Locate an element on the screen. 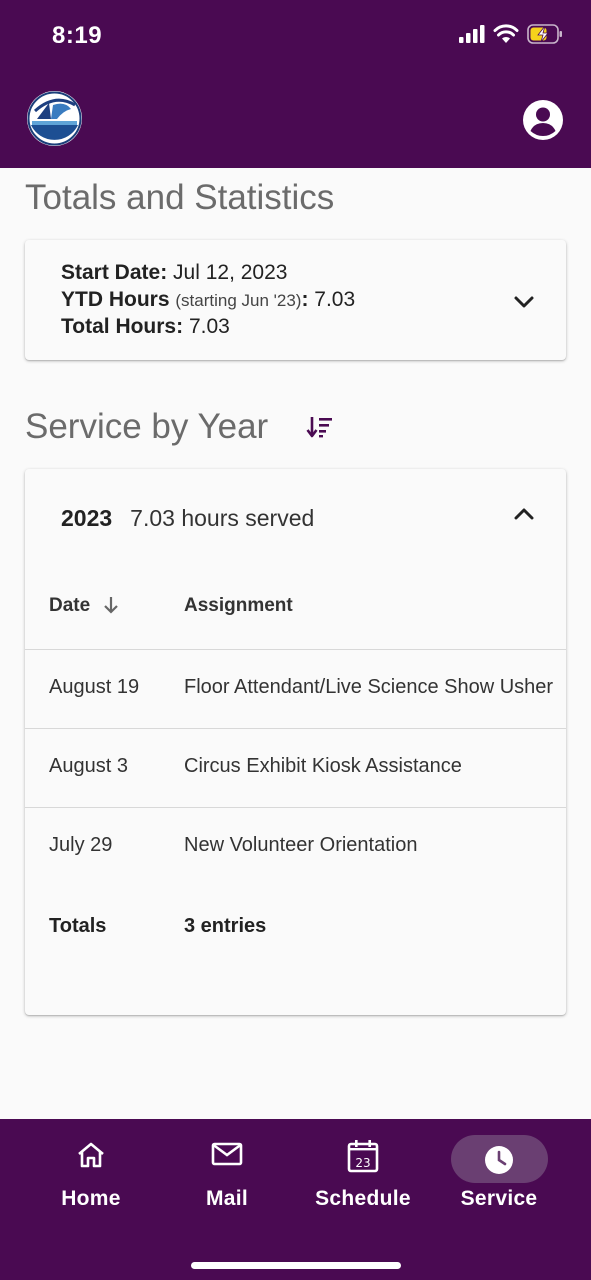  wifi-icon is located at coordinates (506, 33).